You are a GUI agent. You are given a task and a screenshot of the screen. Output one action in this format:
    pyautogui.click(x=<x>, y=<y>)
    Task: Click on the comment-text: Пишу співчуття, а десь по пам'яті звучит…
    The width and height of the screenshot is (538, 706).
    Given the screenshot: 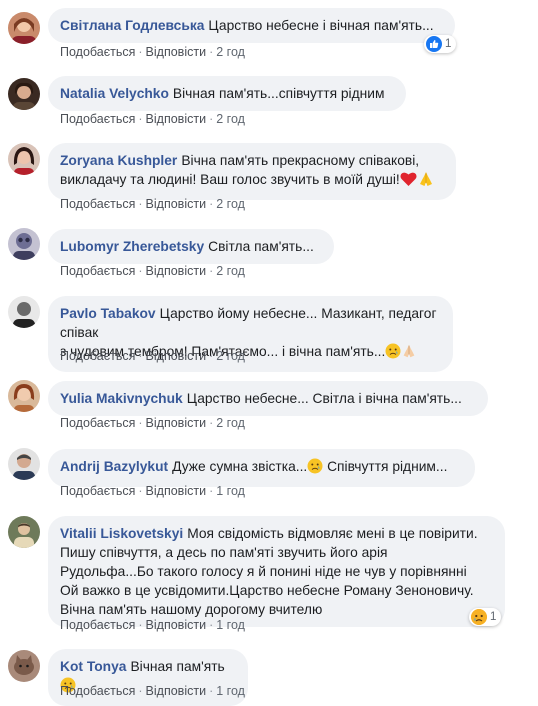 What is the action you would take?
    pyautogui.click(x=224, y=552)
    